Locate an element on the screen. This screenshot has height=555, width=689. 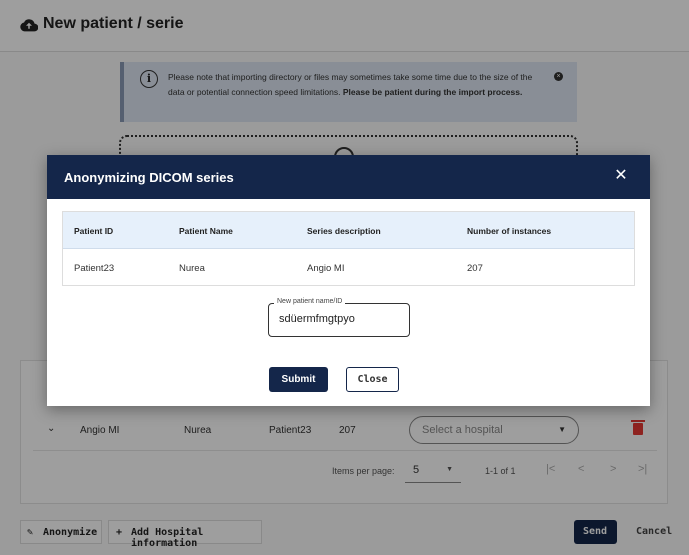
column-header: Series description is located at coordinates (344, 231).